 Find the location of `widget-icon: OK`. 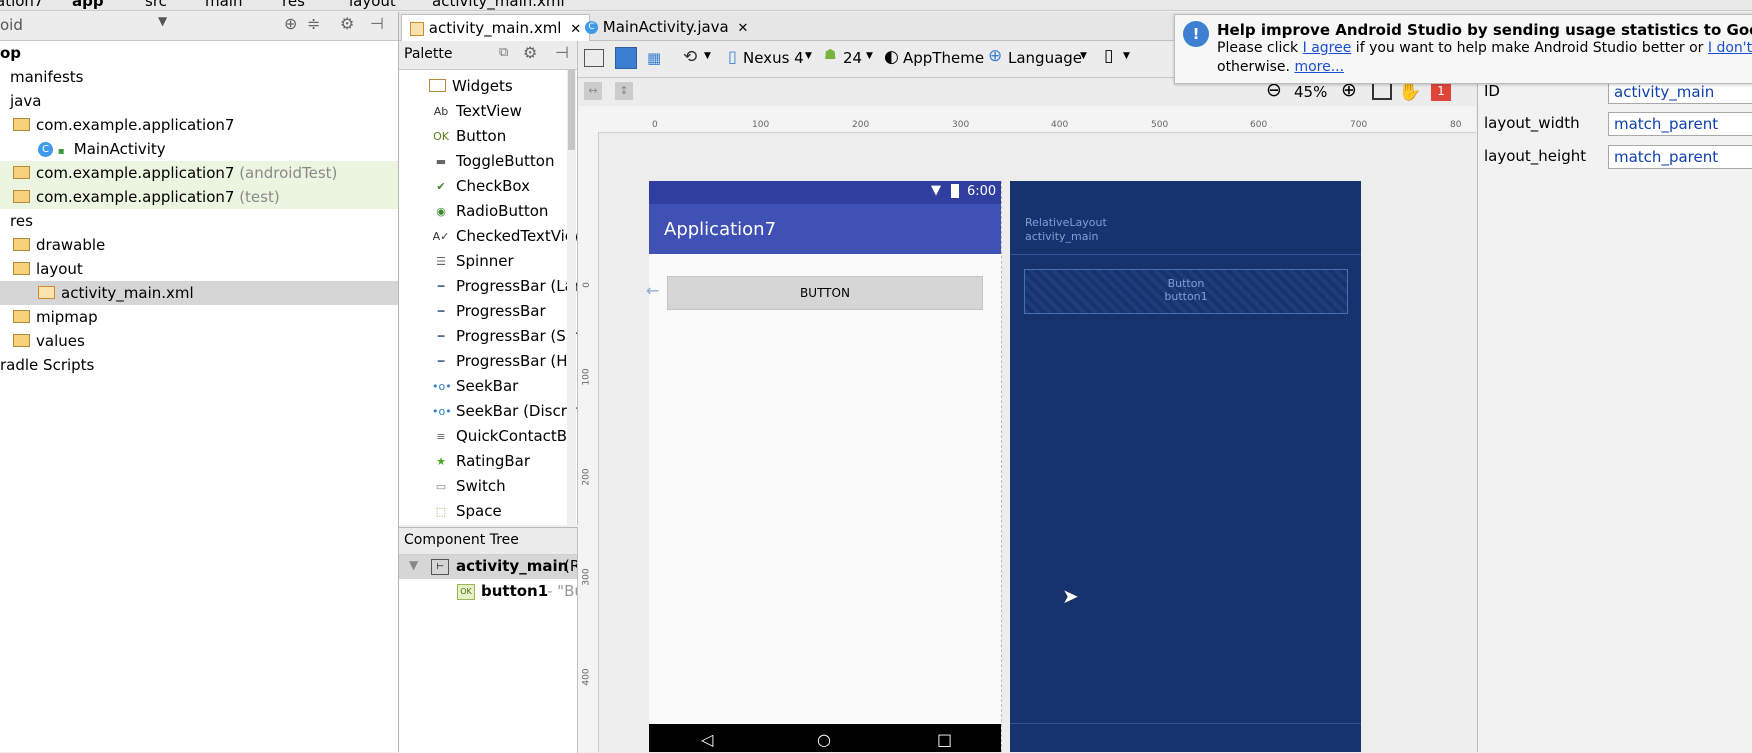

widget-icon: OK is located at coordinates (441, 136).